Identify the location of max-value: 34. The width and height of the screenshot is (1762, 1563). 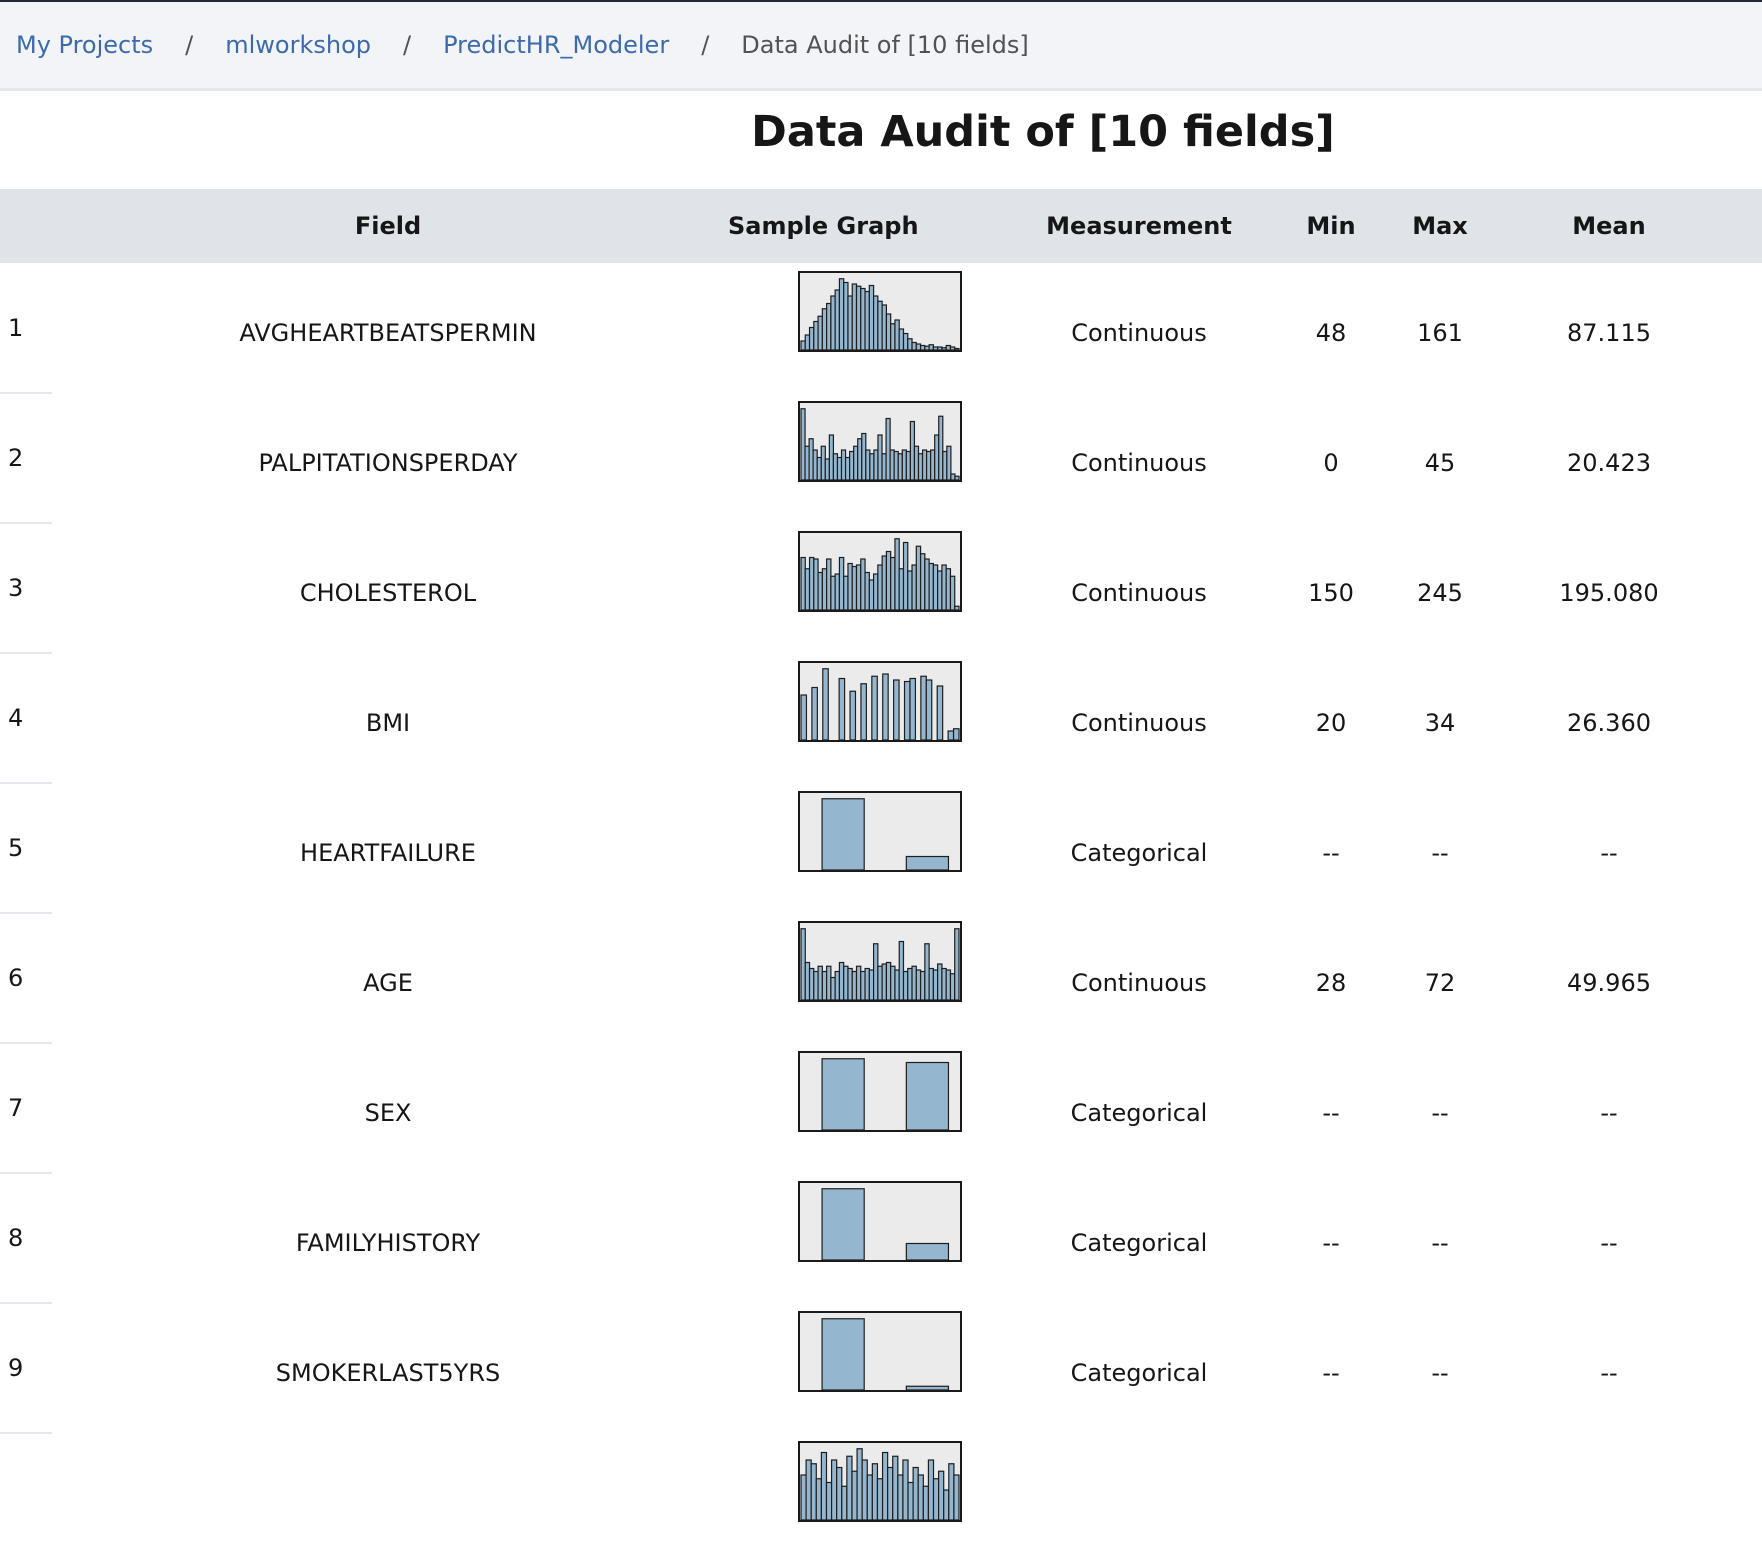
(1440, 723).